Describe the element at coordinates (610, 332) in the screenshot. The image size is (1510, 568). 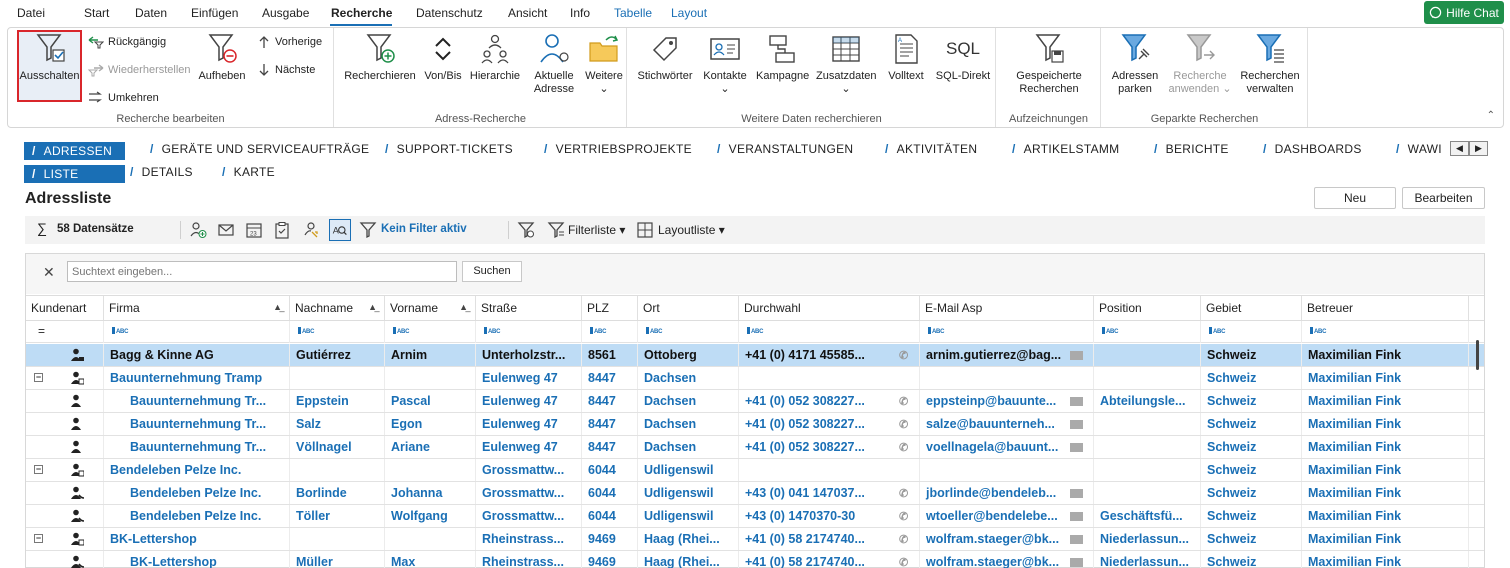
I see `filter-cell-plz: ABC` at that location.